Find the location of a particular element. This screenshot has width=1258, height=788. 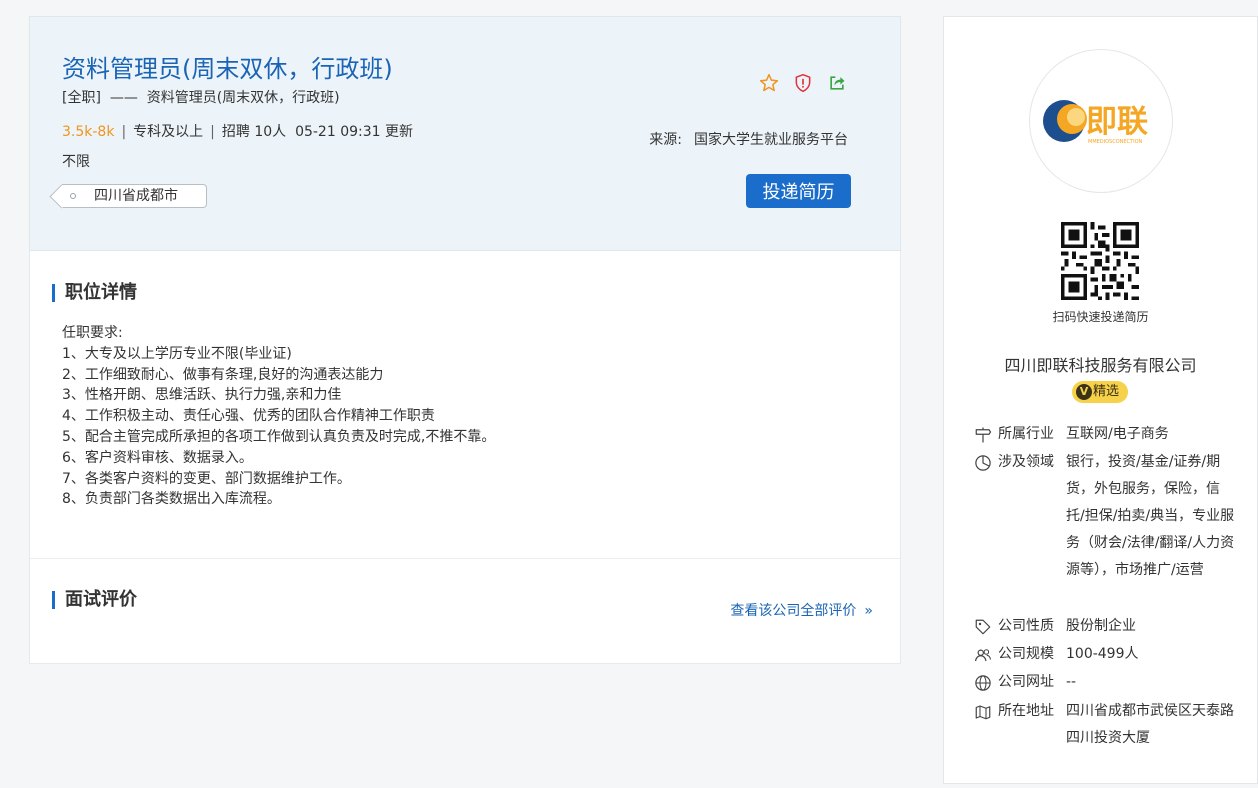

list-item: 6、客户资料审核、数据录入。 is located at coordinates (157, 457).